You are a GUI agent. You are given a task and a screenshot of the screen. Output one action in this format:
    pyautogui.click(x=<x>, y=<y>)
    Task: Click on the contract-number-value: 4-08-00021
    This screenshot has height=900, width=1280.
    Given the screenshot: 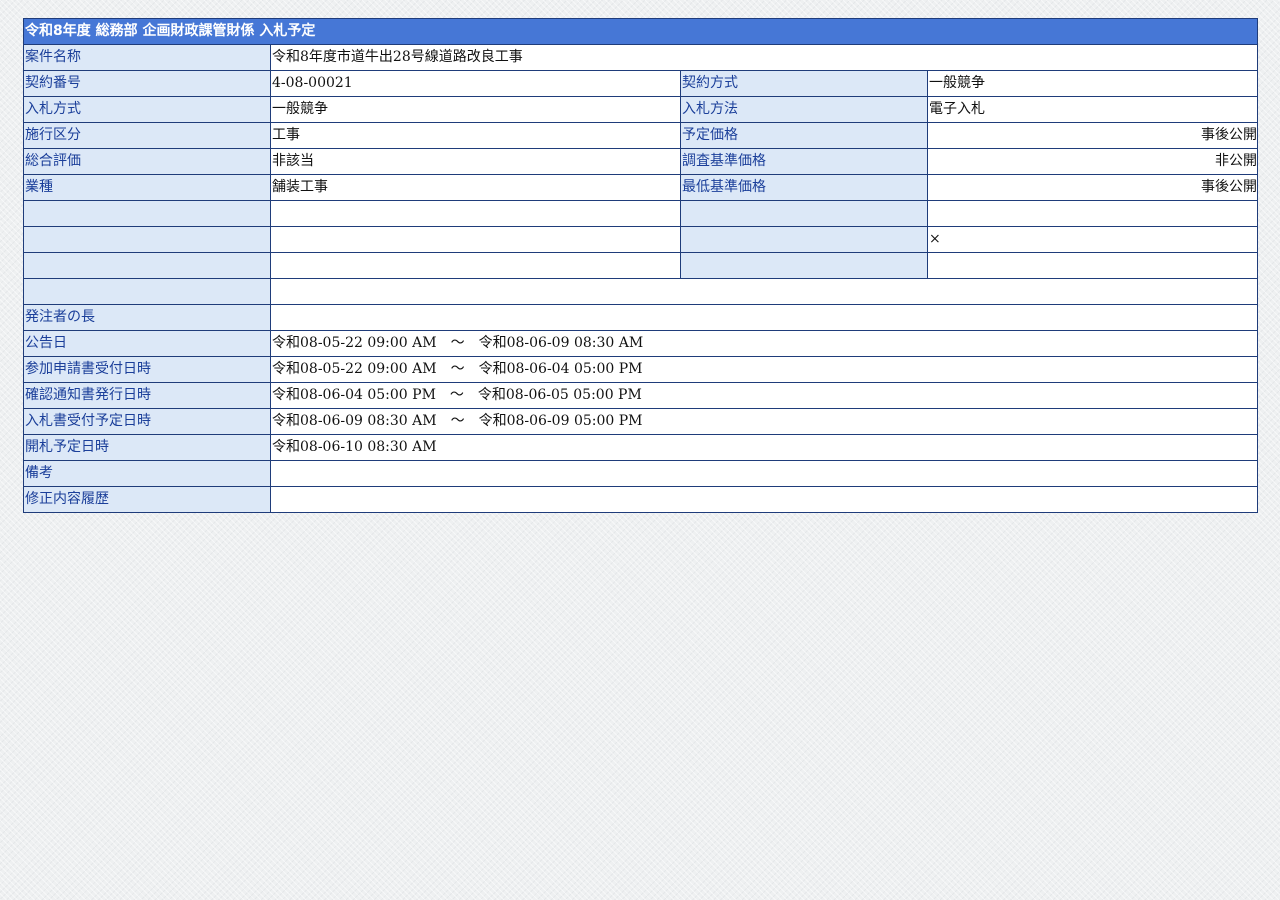 What is the action you would take?
    pyautogui.click(x=475, y=83)
    